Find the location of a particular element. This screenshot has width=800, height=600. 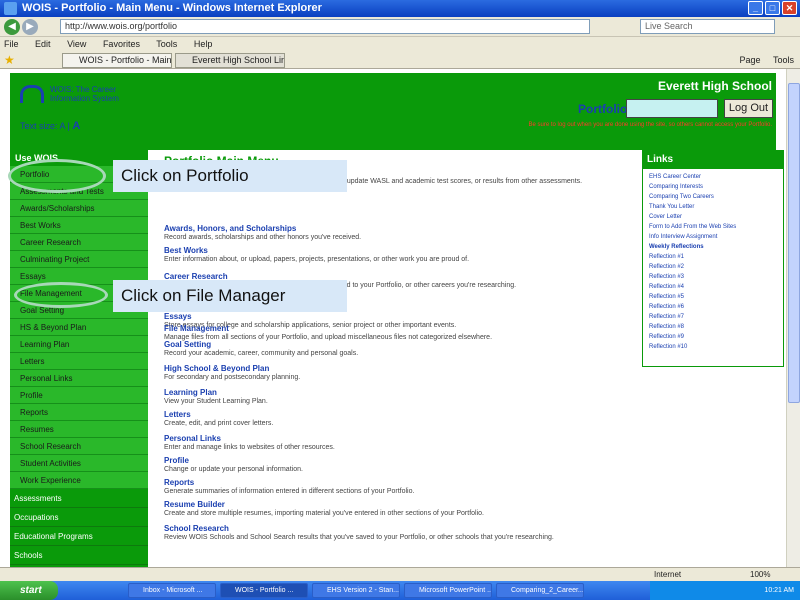

ie-icon is located at coordinates (10, 8).